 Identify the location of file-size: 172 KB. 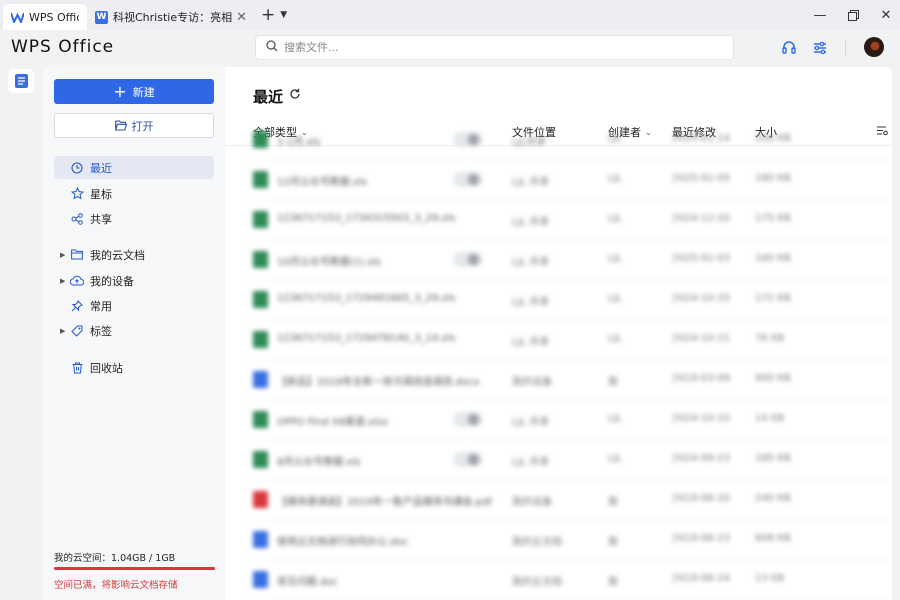
(773, 298).